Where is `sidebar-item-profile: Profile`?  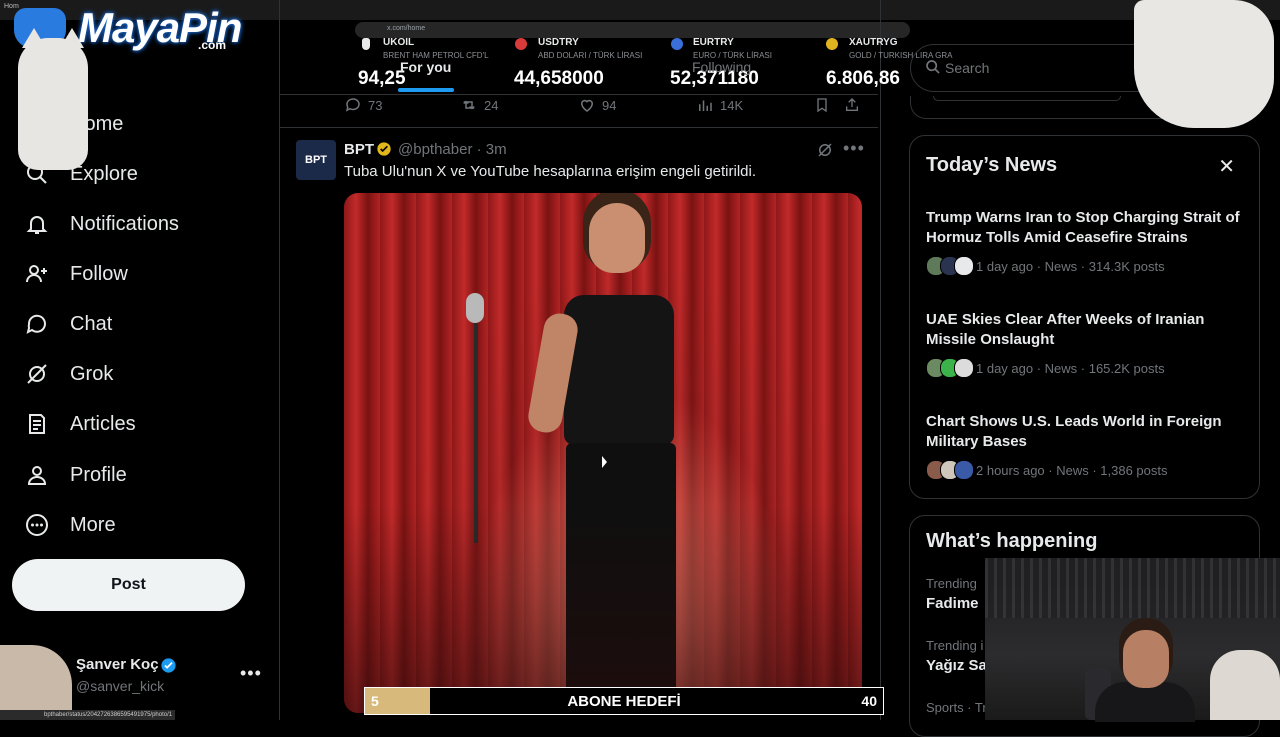 sidebar-item-profile: Profile is located at coordinates (74, 475).